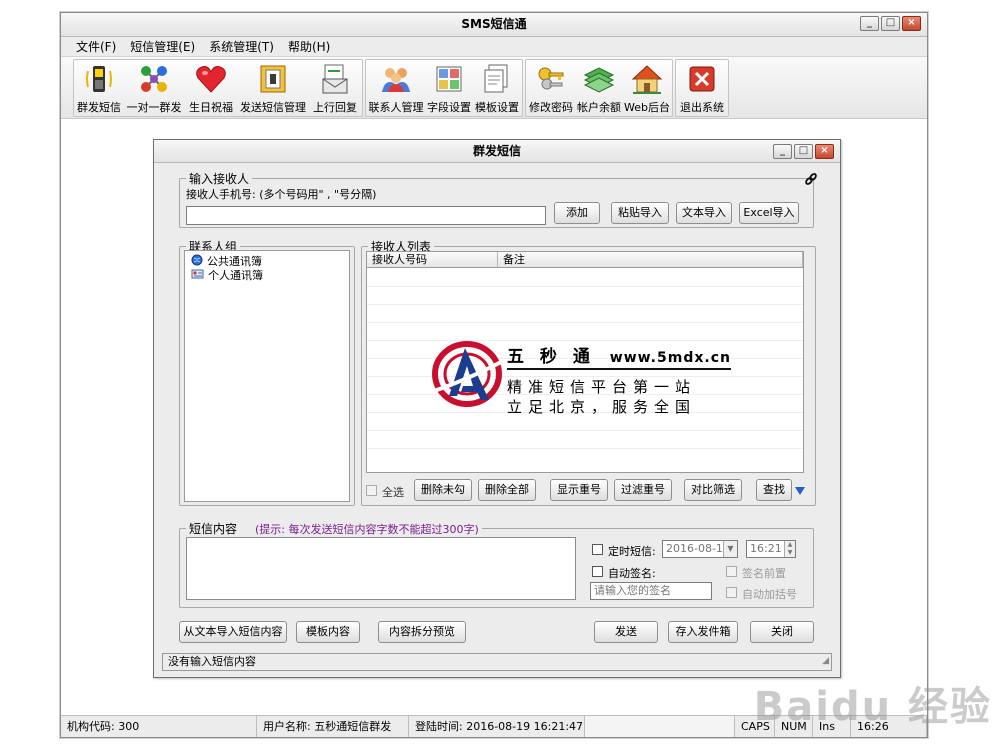 This screenshot has height=750, width=1000. I want to click on toolbar-field-settings-button: 字段设置, so click(449, 88).